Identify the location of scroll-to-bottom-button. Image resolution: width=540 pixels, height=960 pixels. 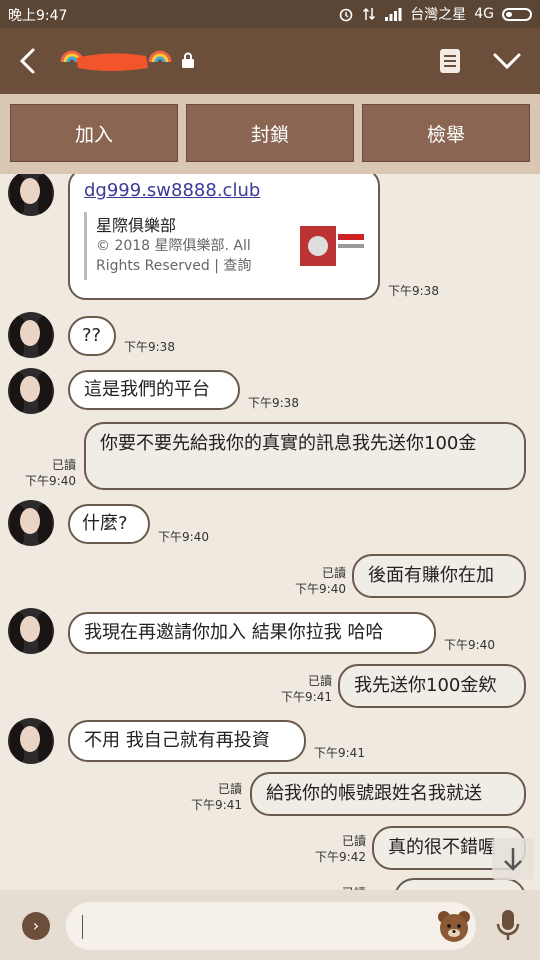
(513, 859).